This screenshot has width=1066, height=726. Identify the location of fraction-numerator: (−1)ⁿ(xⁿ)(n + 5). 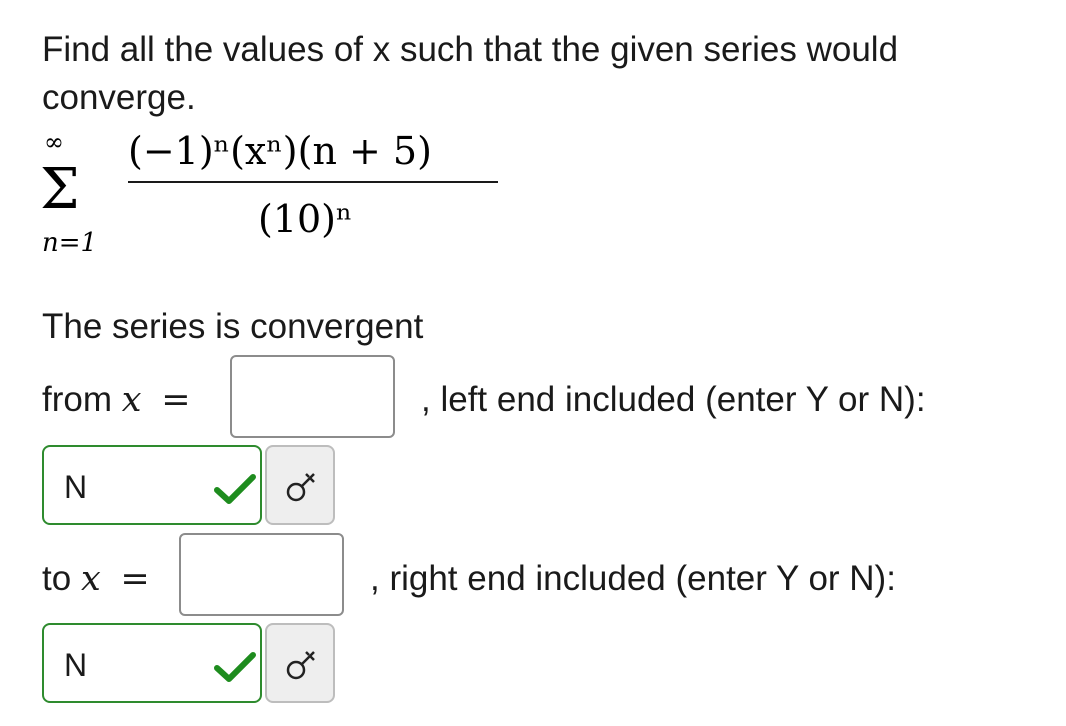
(280, 151).